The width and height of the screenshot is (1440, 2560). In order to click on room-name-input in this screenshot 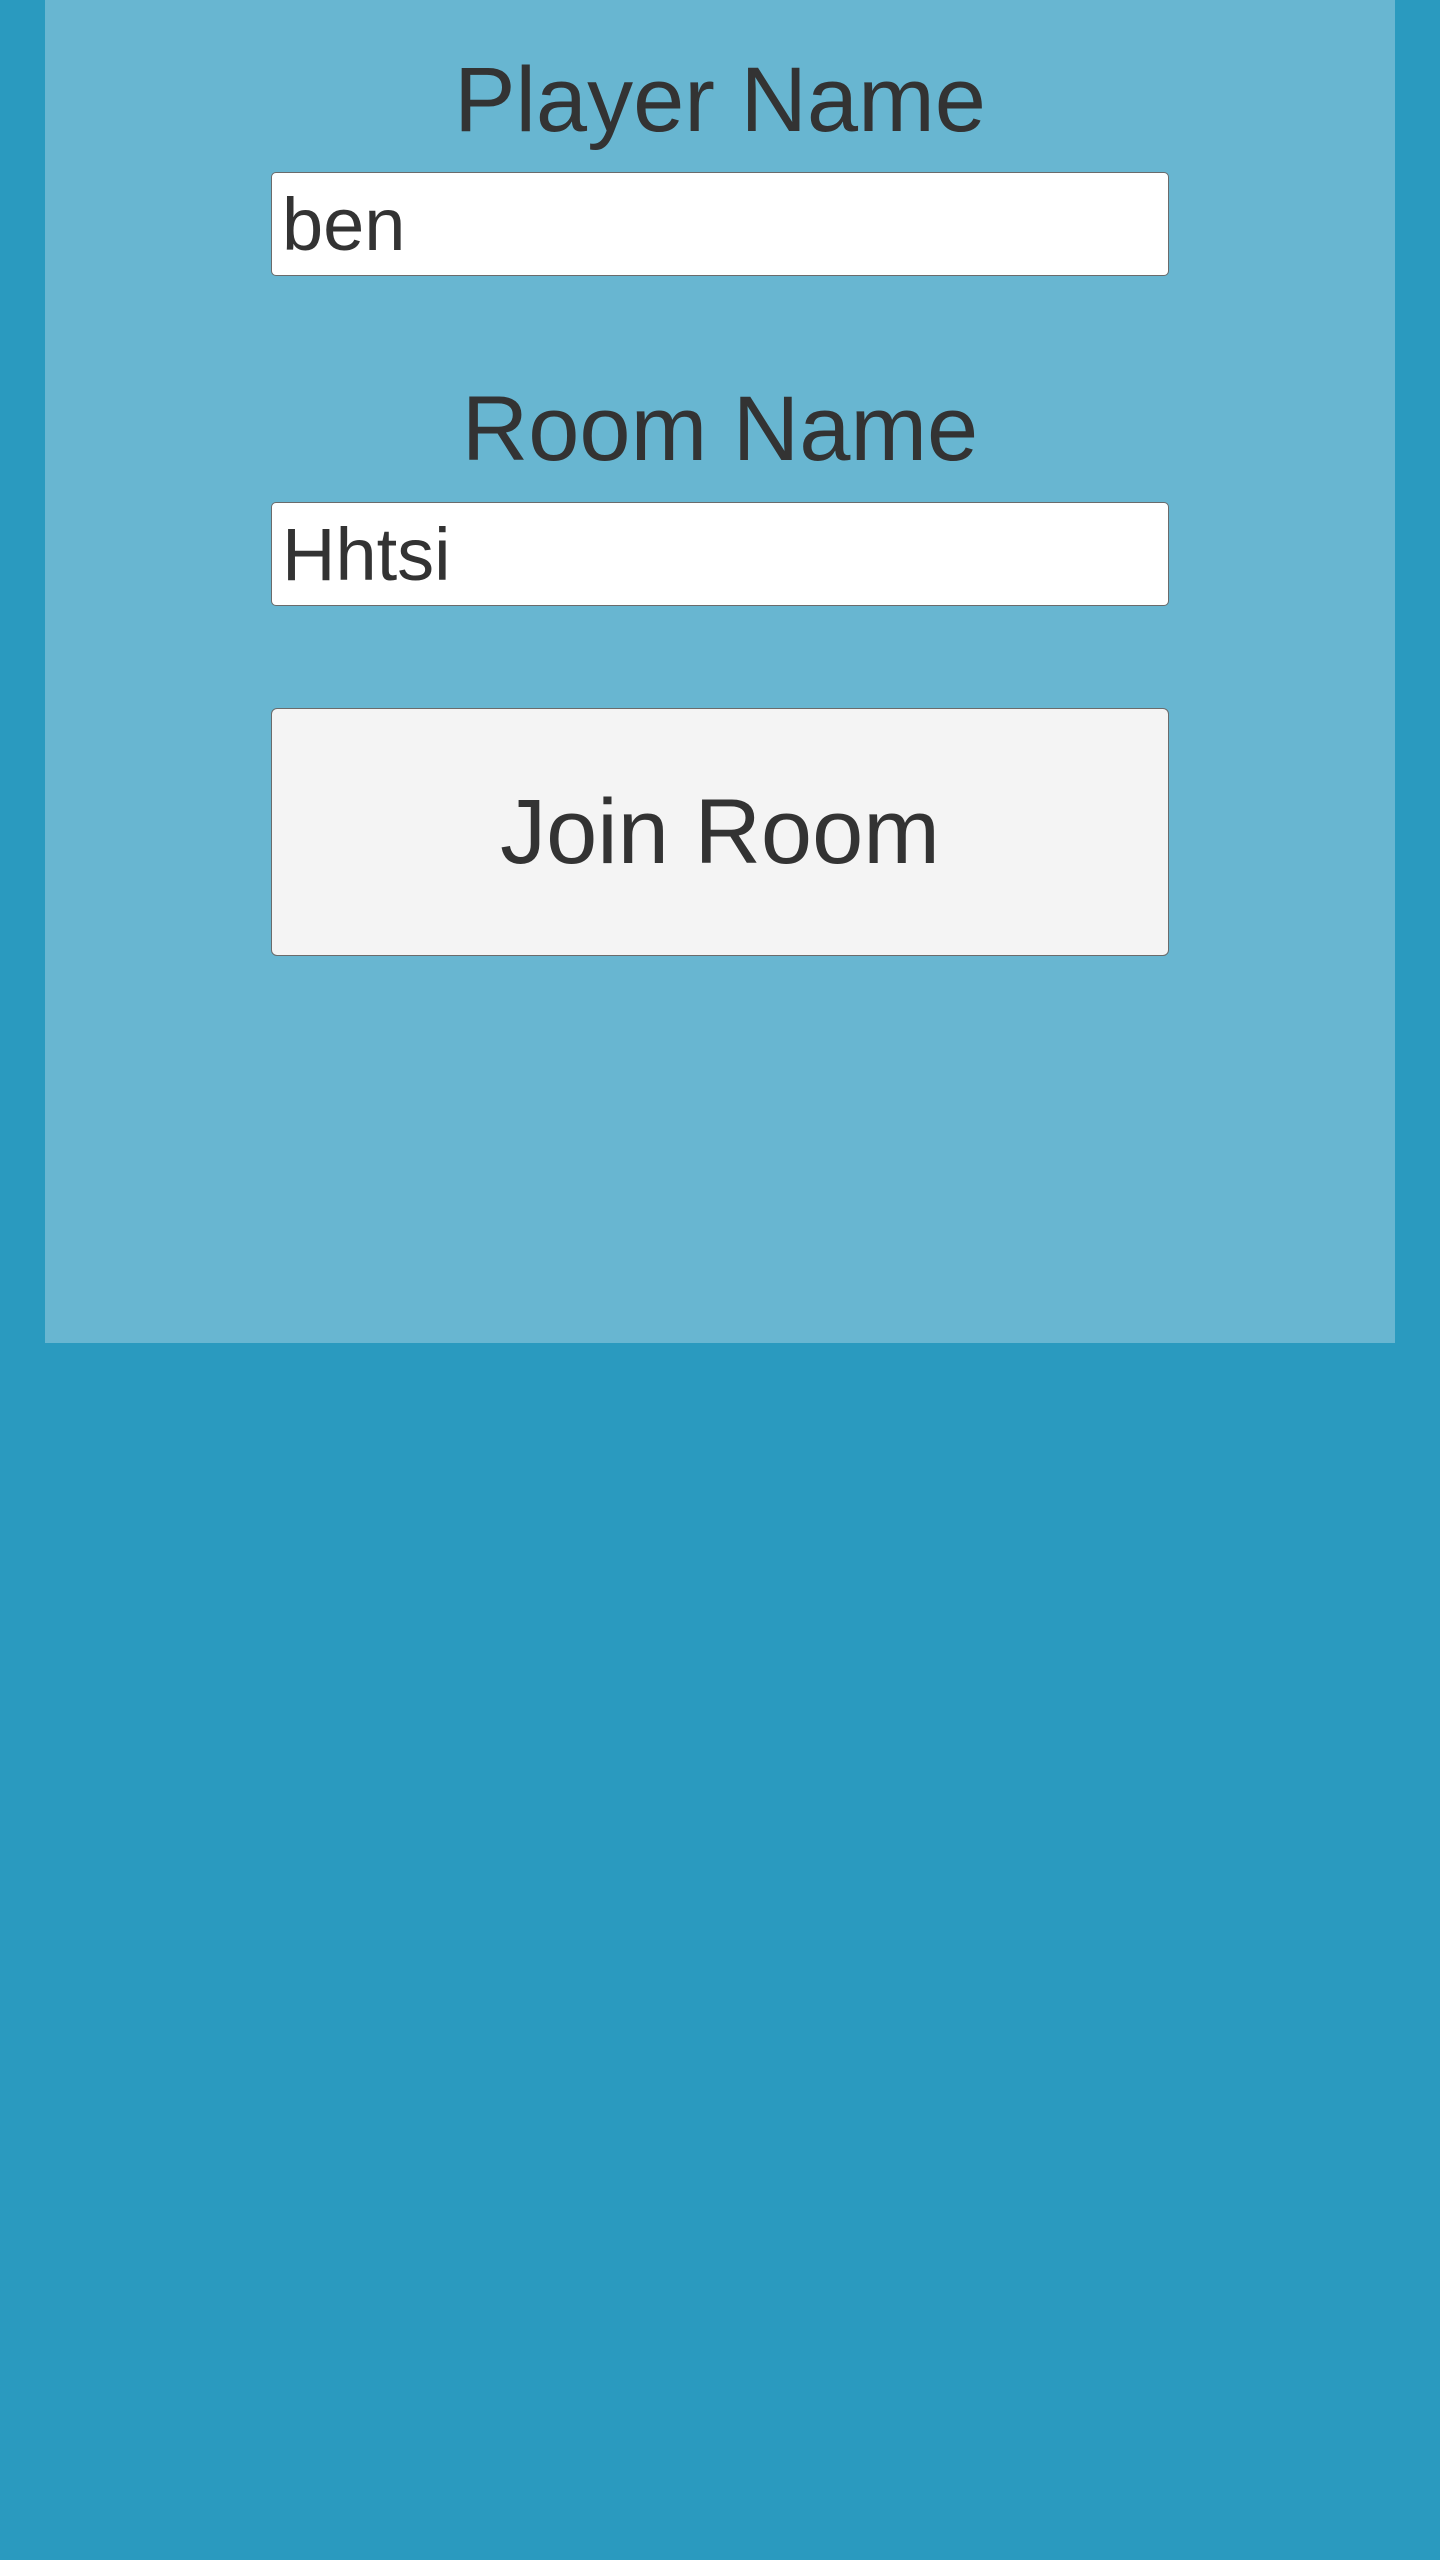, I will do `click(720, 554)`.